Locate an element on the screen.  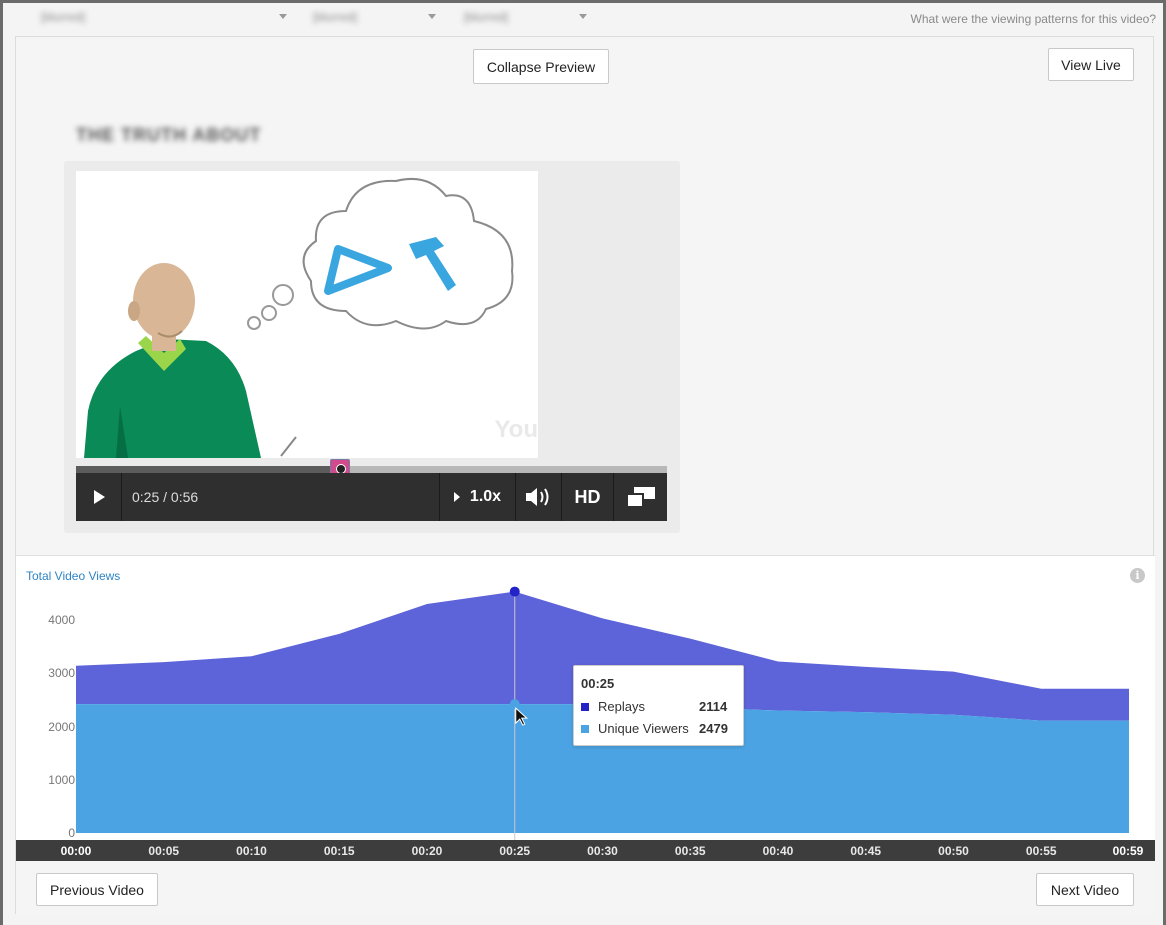
x-tick-label: 00:15 is located at coordinates (339, 851).